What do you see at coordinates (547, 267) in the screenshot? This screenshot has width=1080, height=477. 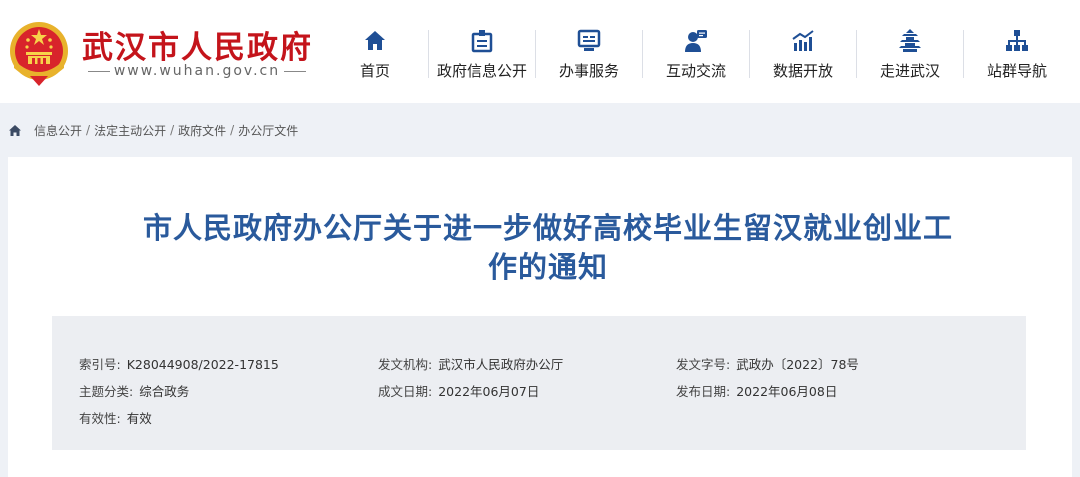 I see `article-title-line2: 作的通知` at bounding box center [547, 267].